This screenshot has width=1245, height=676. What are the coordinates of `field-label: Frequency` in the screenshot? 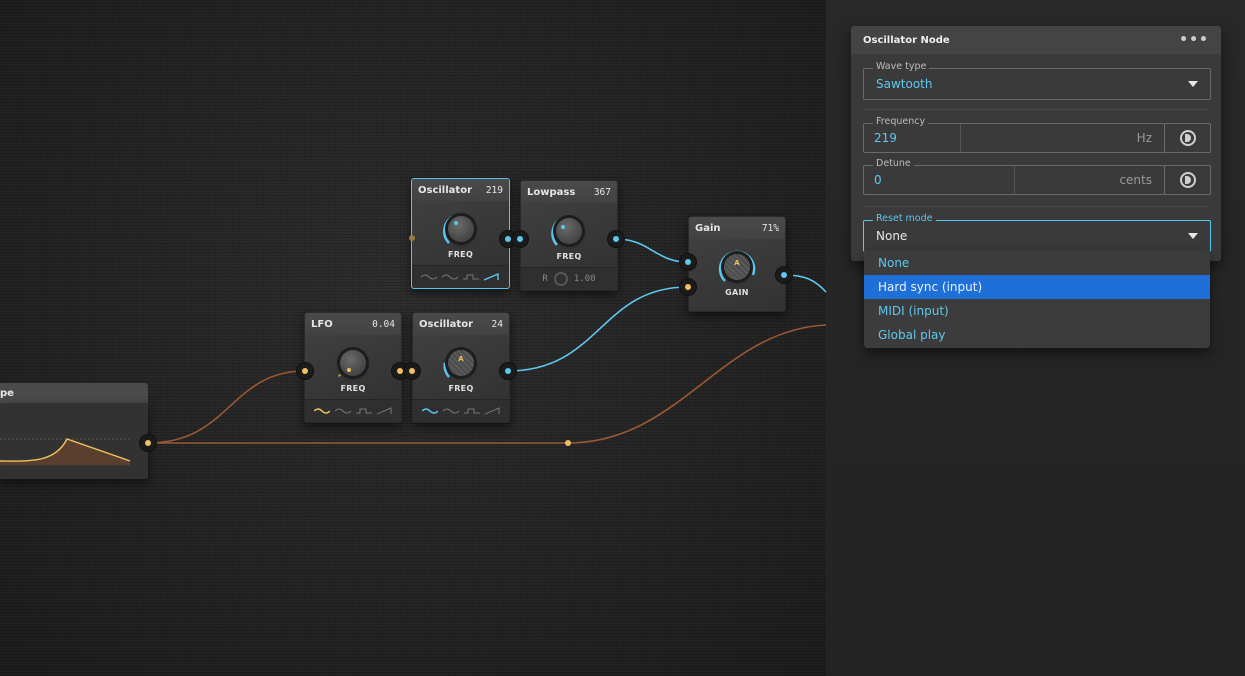 It's located at (901, 121).